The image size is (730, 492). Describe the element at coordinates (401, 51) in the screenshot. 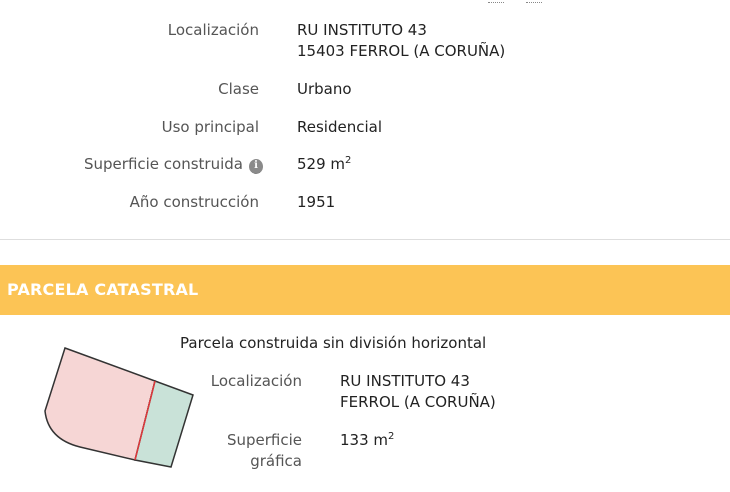

I see `localizacion-line2: 15403 FERROL (A CORUÑA)` at that location.